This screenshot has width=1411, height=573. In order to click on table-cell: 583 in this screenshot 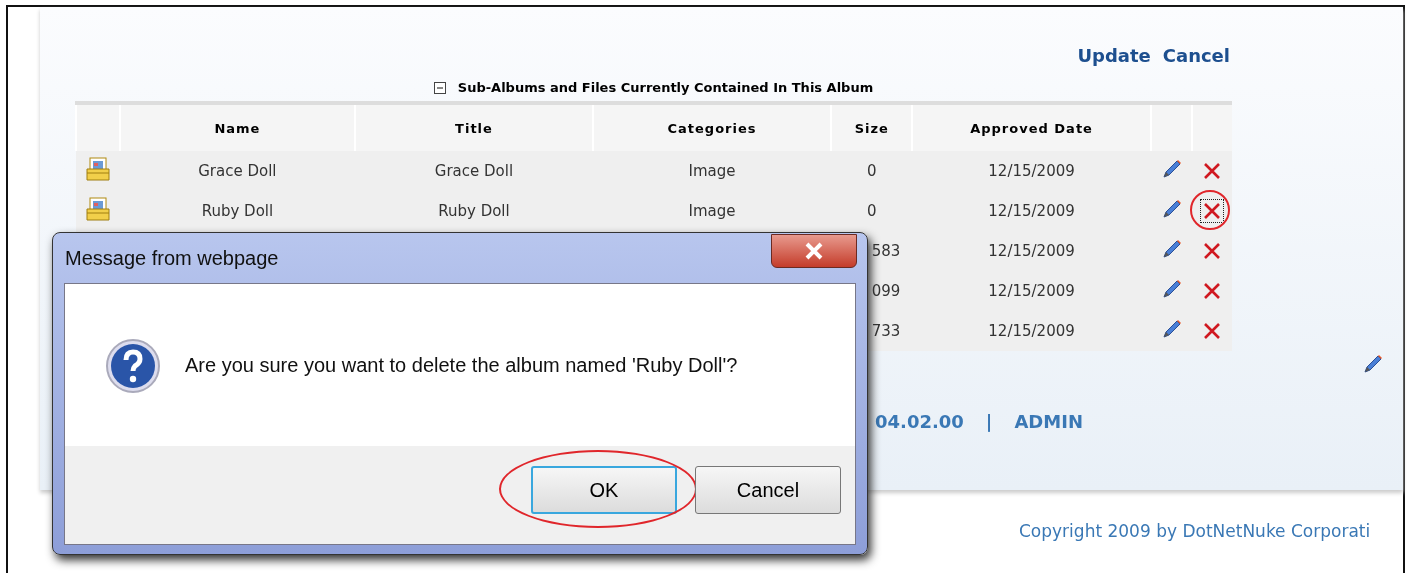, I will do `click(886, 251)`.